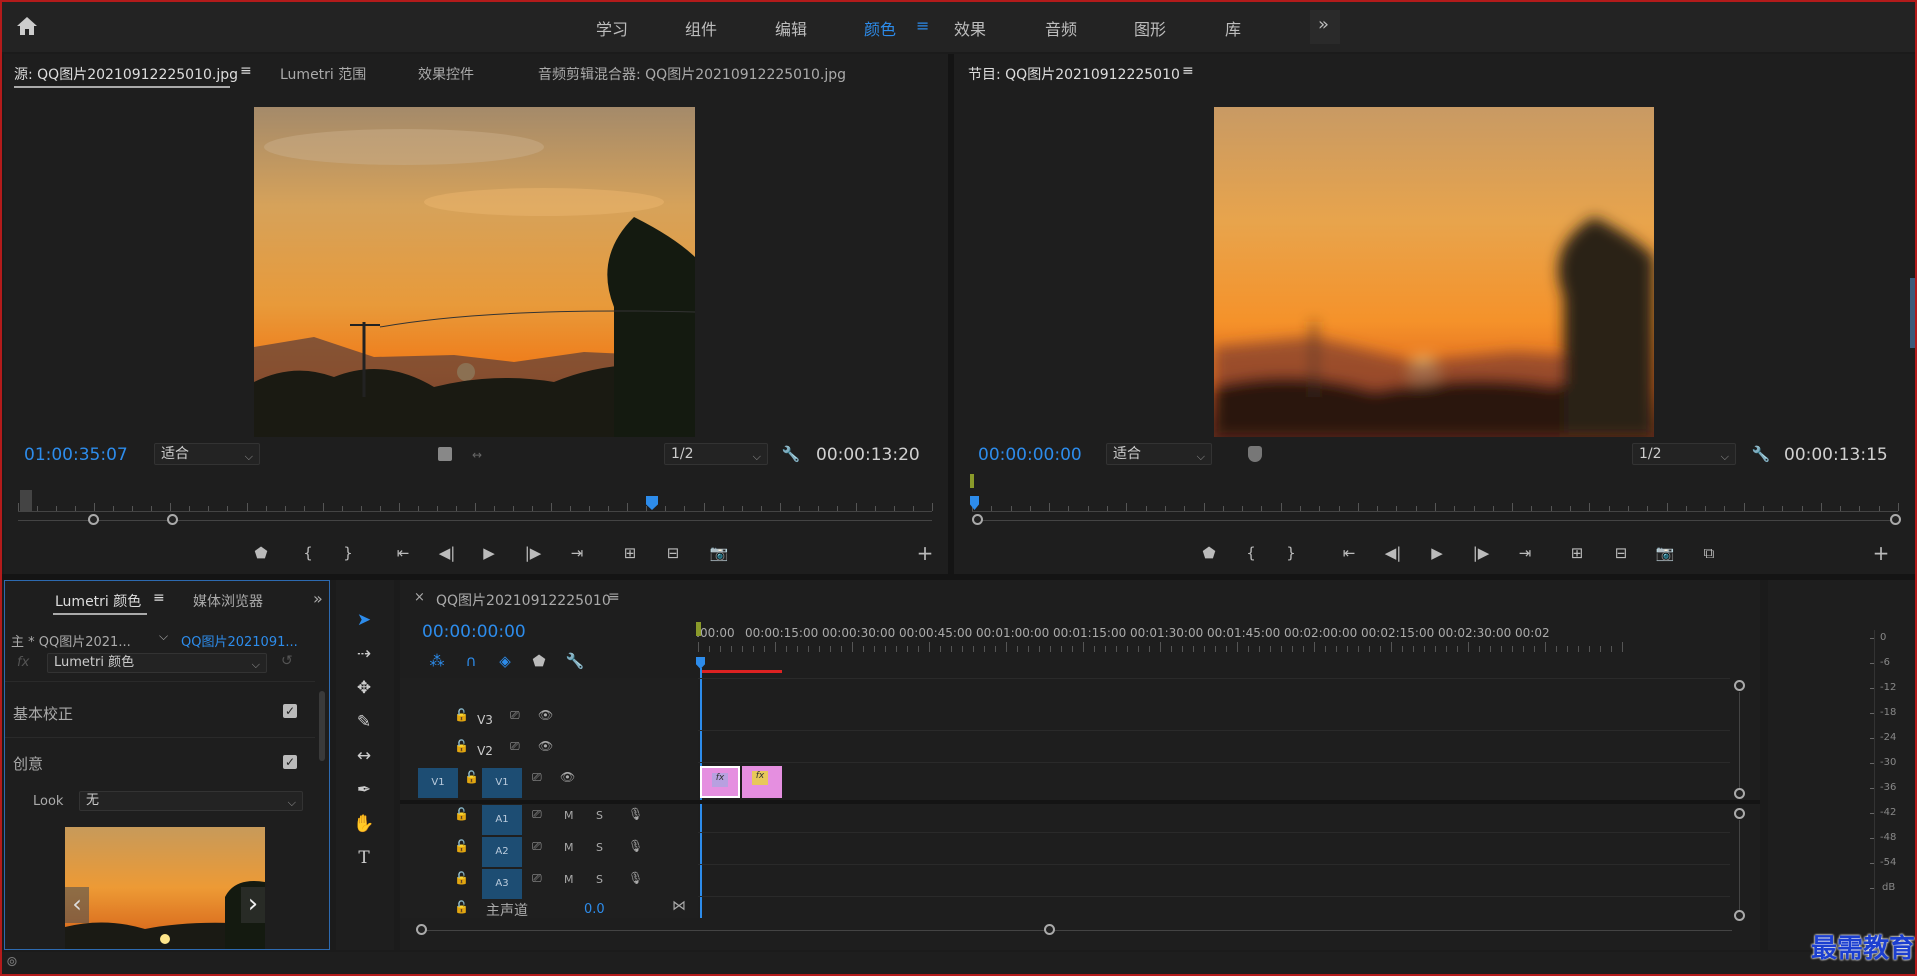 The width and height of the screenshot is (1917, 976). What do you see at coordinates (27, 26) in the screenshot?
I see `home-icon` at bounding box center [27, 26].